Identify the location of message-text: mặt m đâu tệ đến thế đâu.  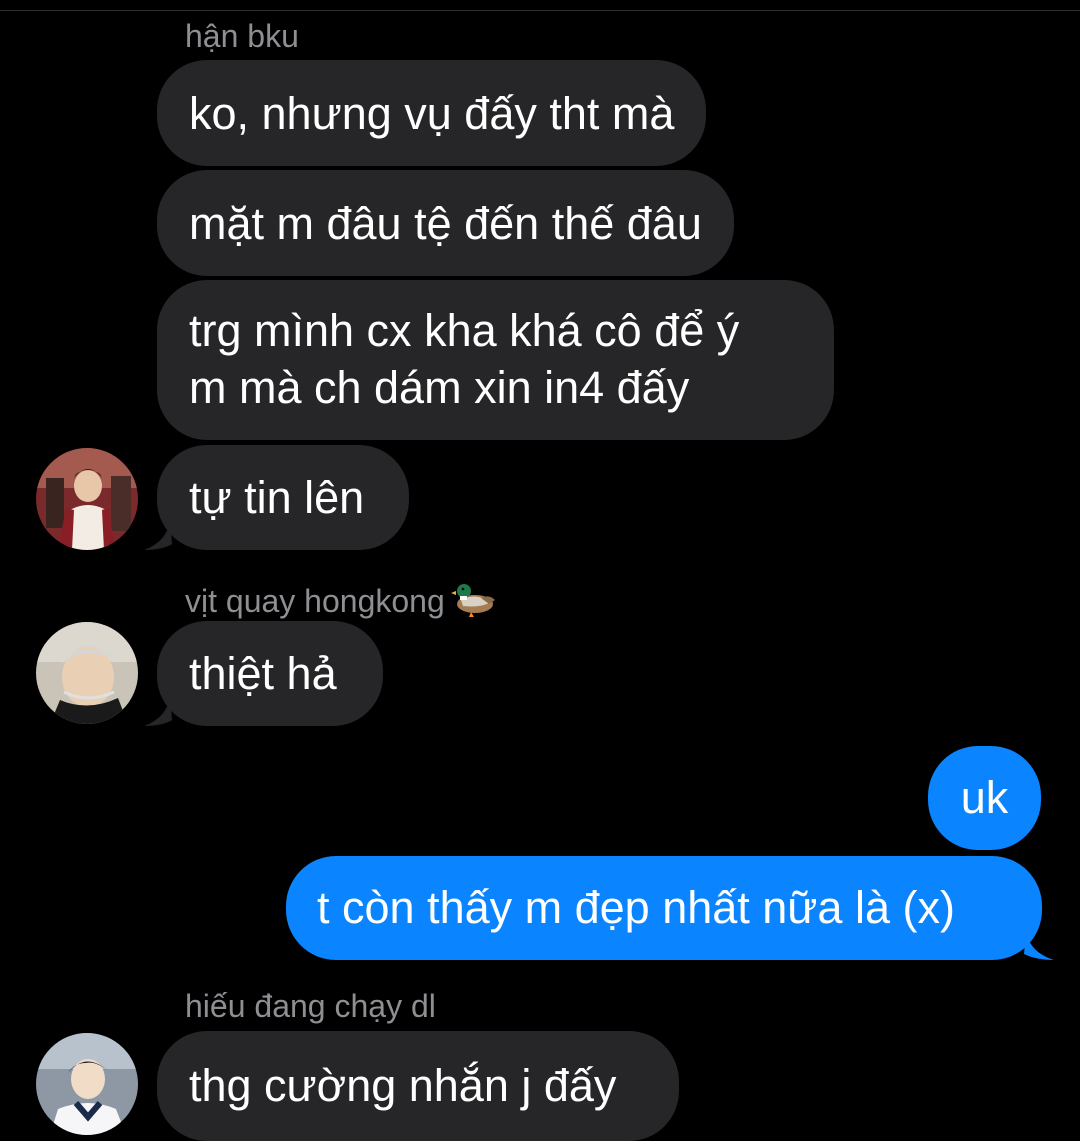
(445, 223).